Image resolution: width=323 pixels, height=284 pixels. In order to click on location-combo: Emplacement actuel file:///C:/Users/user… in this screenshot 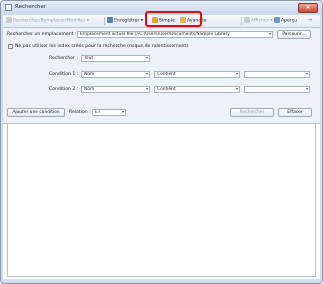, I will do `click(175, 34)`.